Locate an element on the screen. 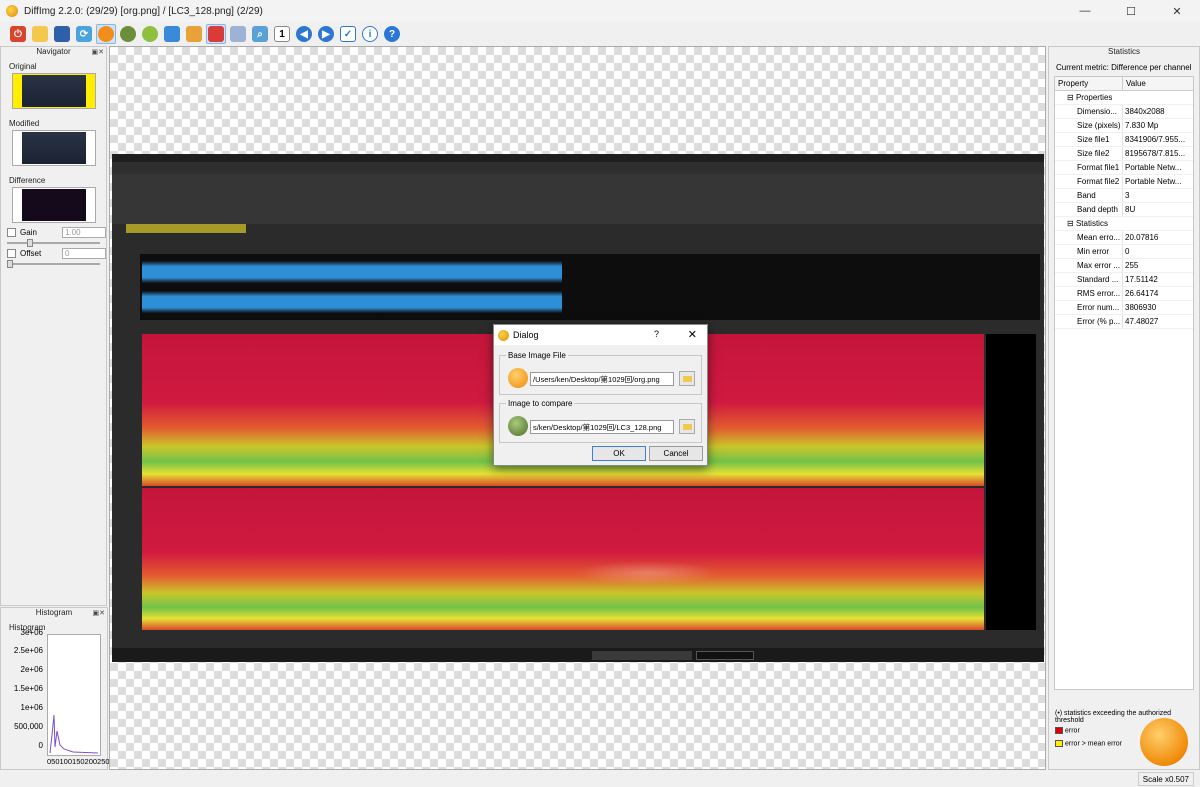  offset-slider is located at coordinates (53, 264).